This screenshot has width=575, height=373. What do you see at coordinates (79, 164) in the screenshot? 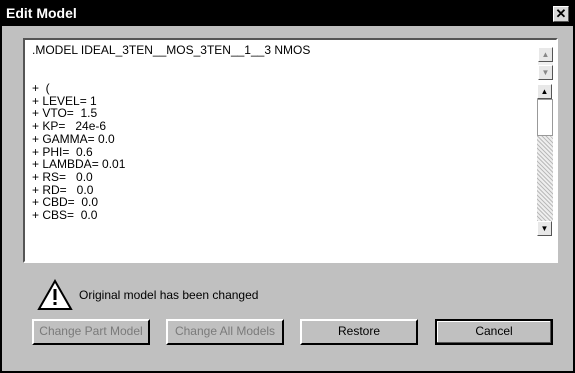
I see `model-line: + LAMBDA= 0.01` at bounding box center [79, 164].